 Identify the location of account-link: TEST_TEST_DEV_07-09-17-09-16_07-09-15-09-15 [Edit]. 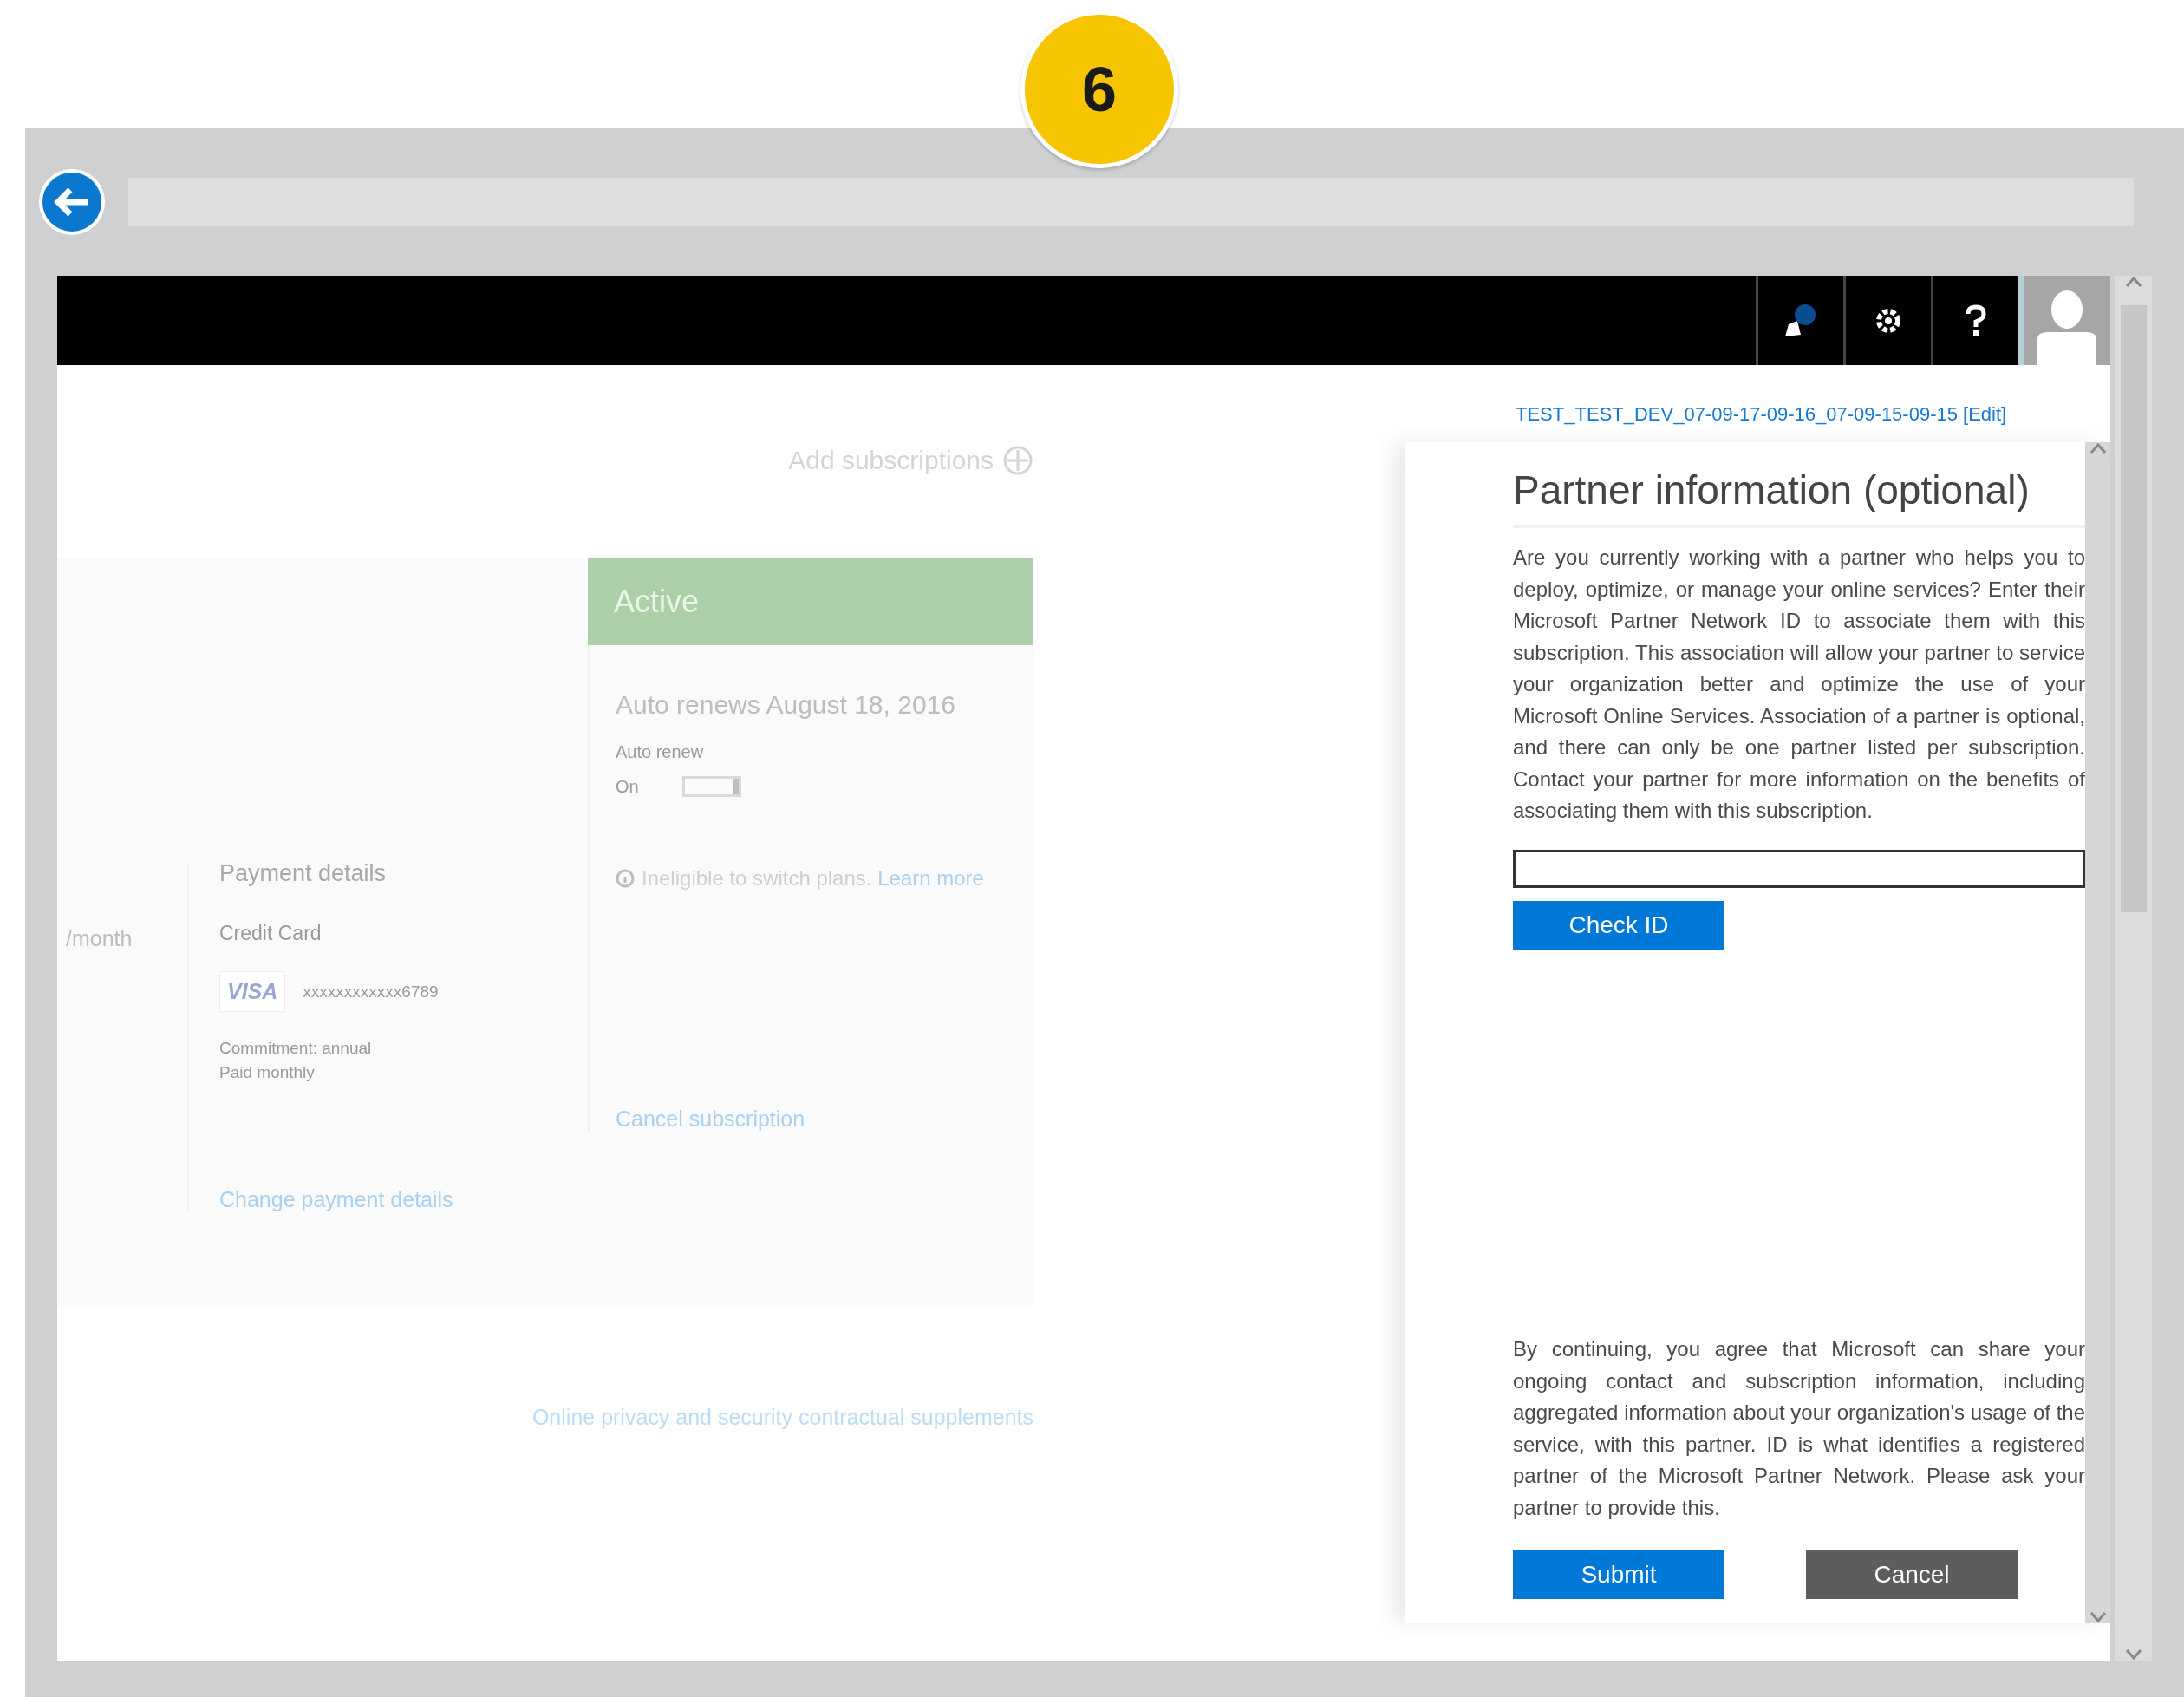
(1813, 422).